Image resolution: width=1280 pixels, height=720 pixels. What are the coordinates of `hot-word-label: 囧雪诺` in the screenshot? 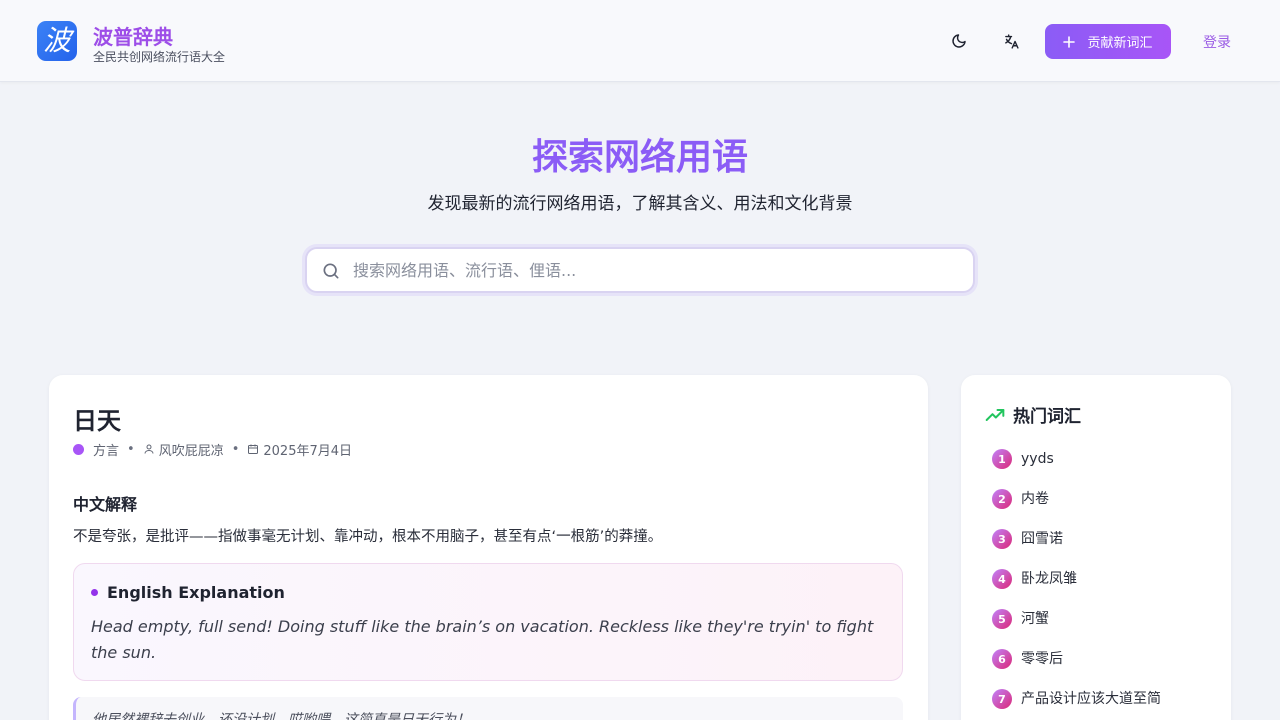 It's located at (1042, 539).